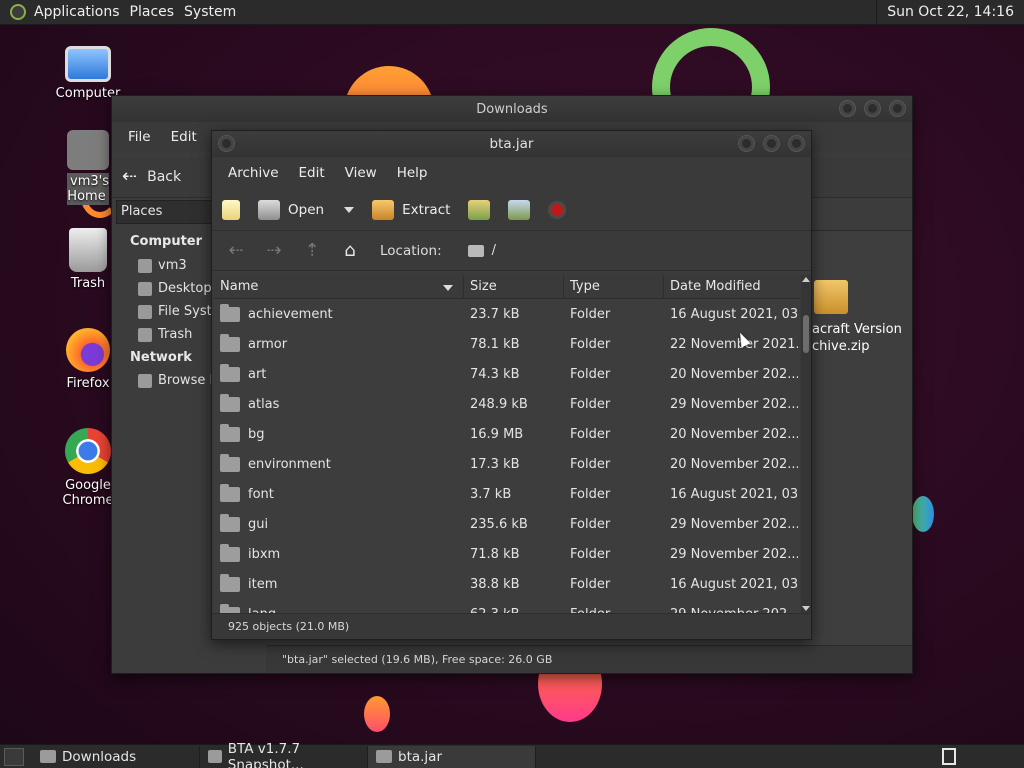 The image size is (1024, 768). Describe the element at coordinates (628, 250) in the screenshot. I see `location-field: /` at that location.